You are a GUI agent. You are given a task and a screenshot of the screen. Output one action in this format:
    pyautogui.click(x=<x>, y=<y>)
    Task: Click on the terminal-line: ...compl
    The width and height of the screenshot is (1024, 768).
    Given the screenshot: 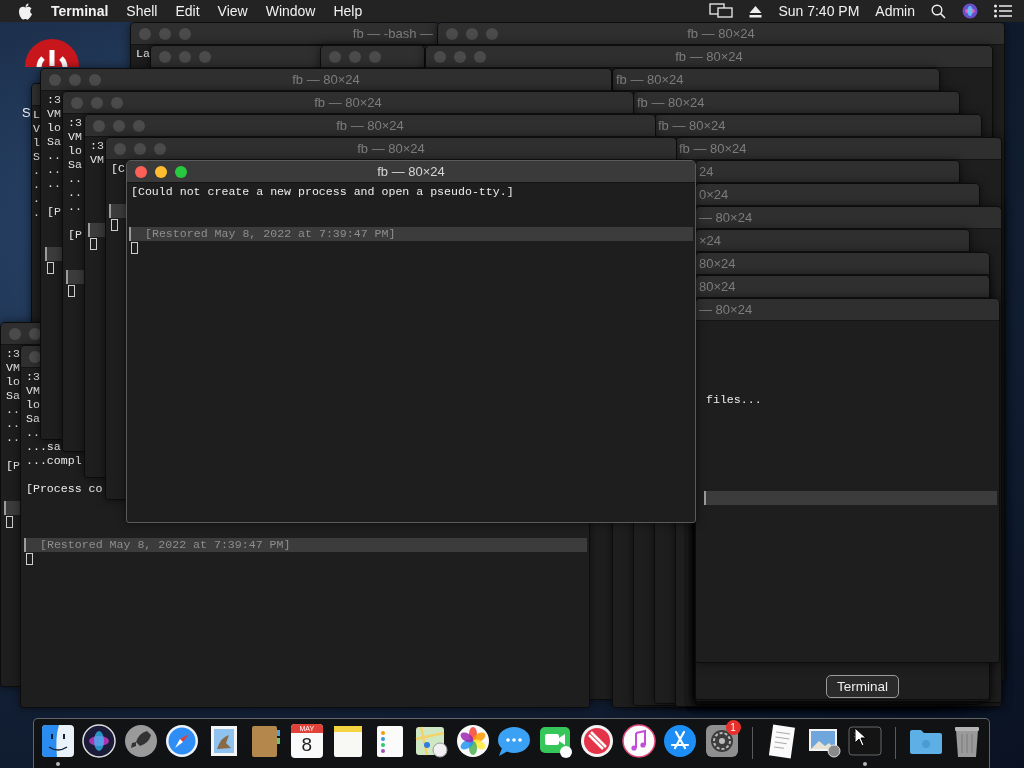 What is the action you would take?
    pyautogui.click(x=54, y=460)
    